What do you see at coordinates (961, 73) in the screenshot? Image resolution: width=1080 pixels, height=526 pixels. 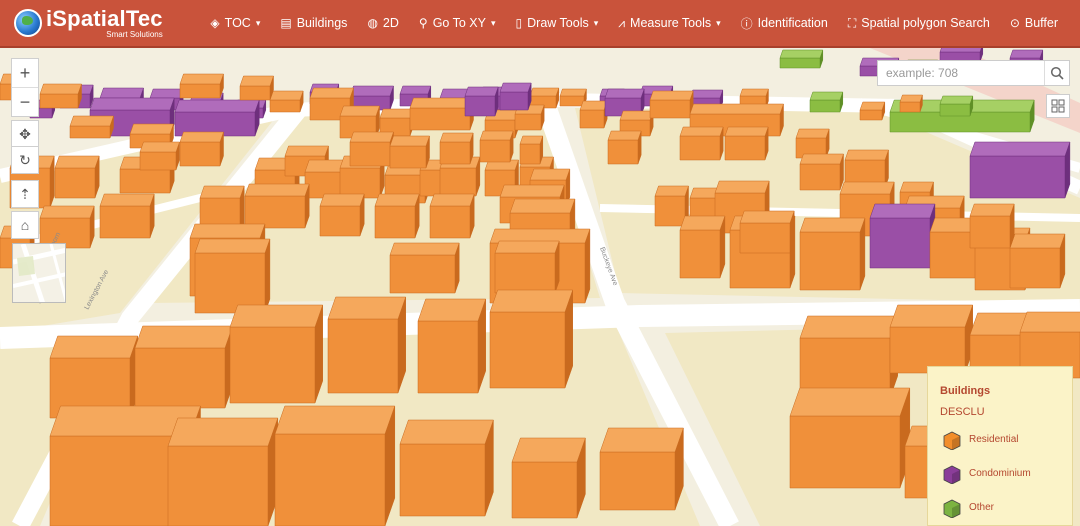 I see `search-input` at bounding box center [961, 73].